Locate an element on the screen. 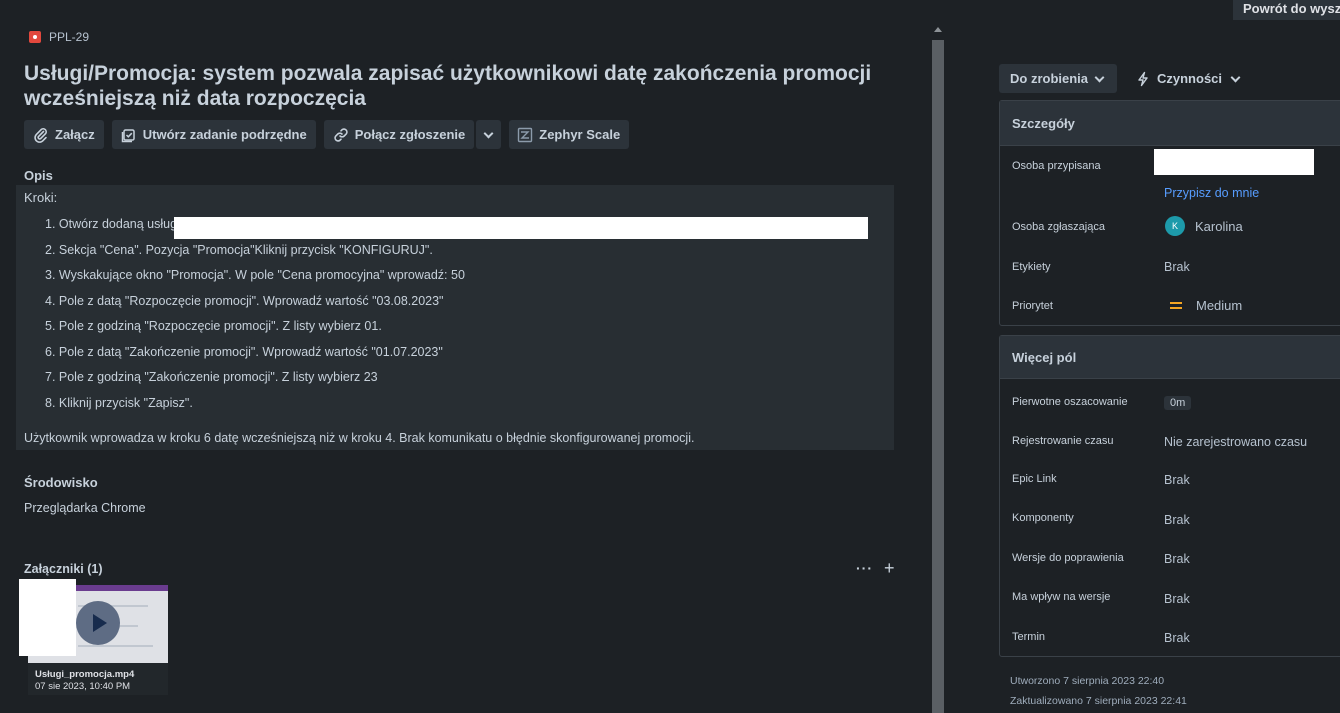 Image resolution: width=1340 pixels, height=713 pixels. actions-label: Czynności is located at coordinates (1190, 78).